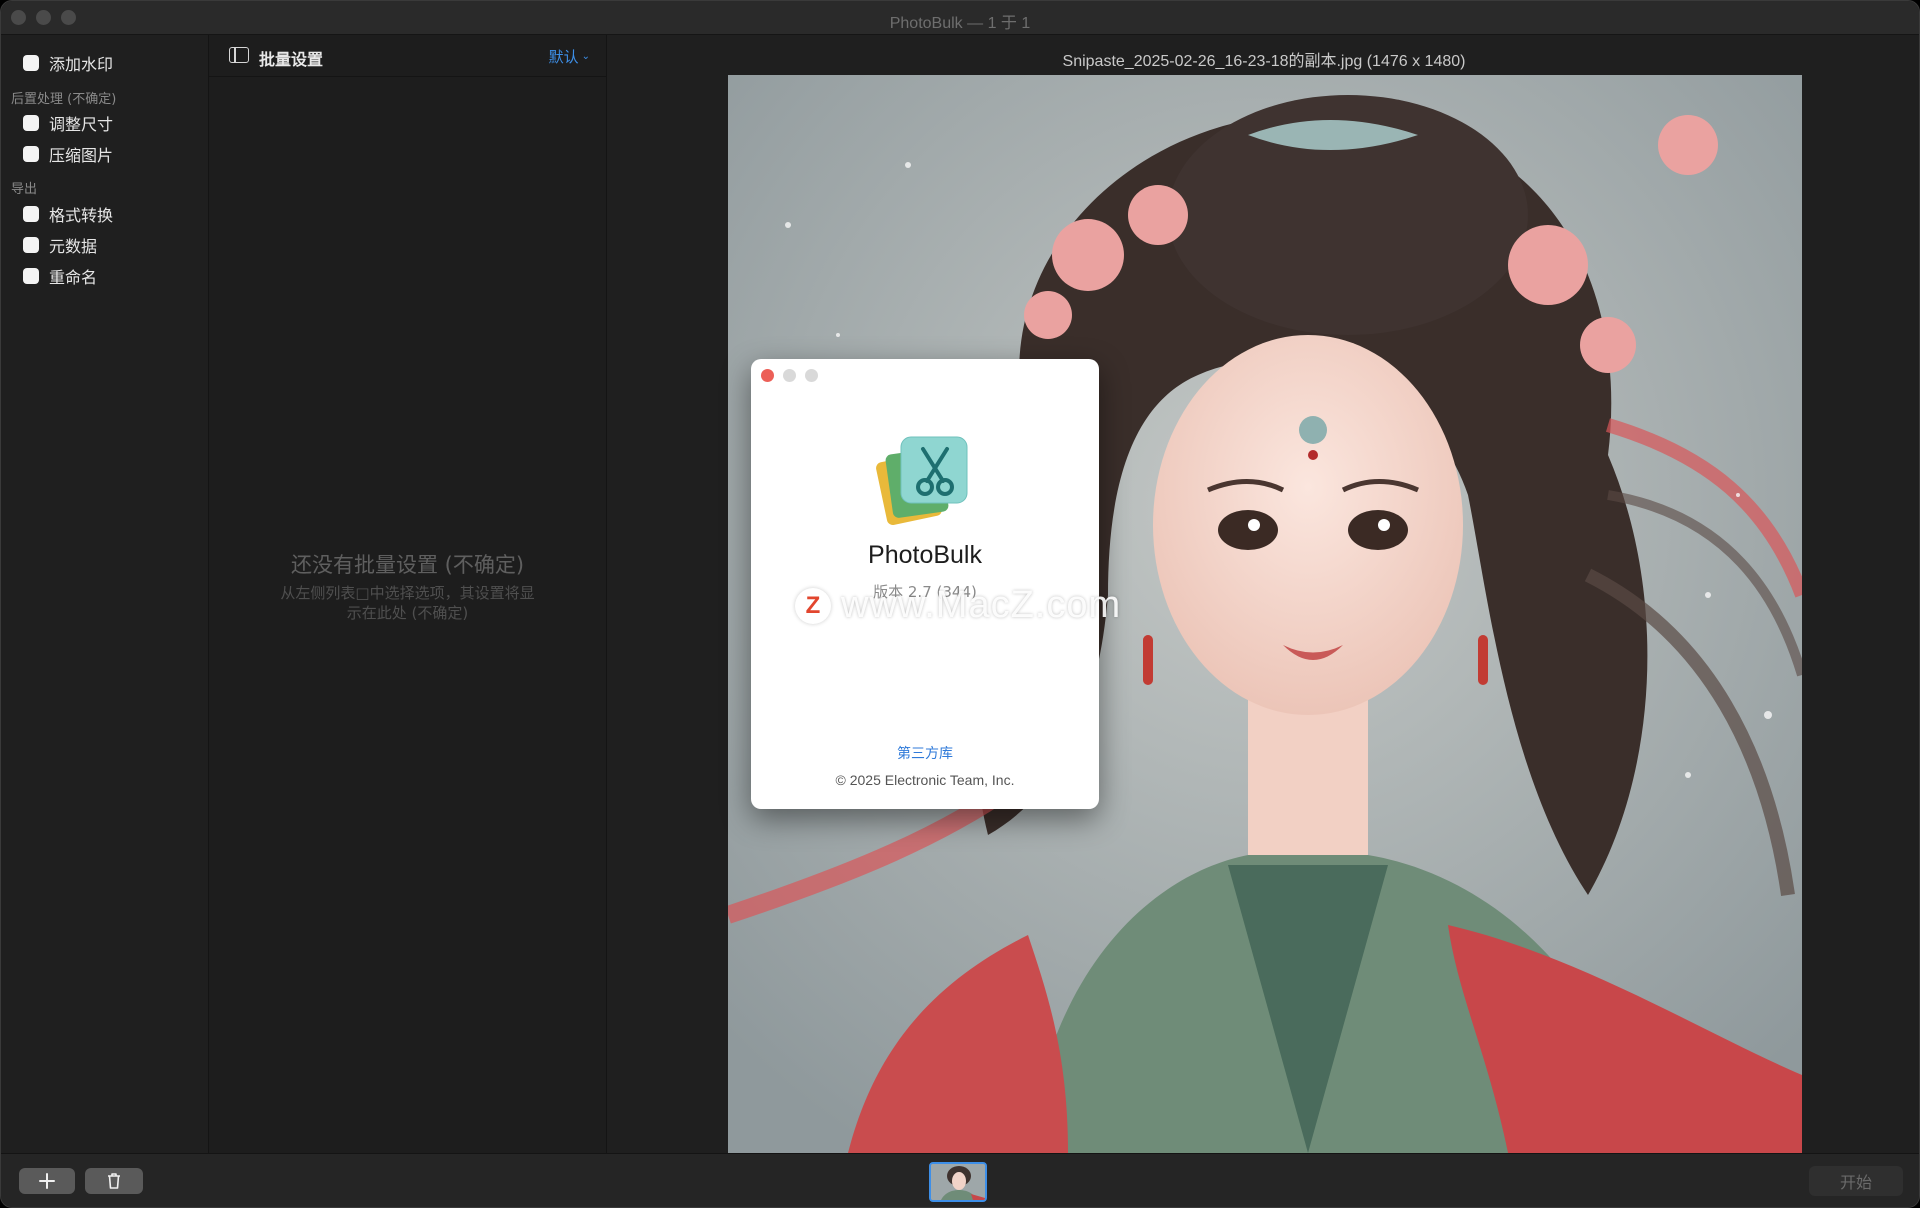 This screenshot has height=1208, width=1920. Describe the element at coordinates (81, 155) in the screenshot. I see `option-label: 压缩图片` at that location.